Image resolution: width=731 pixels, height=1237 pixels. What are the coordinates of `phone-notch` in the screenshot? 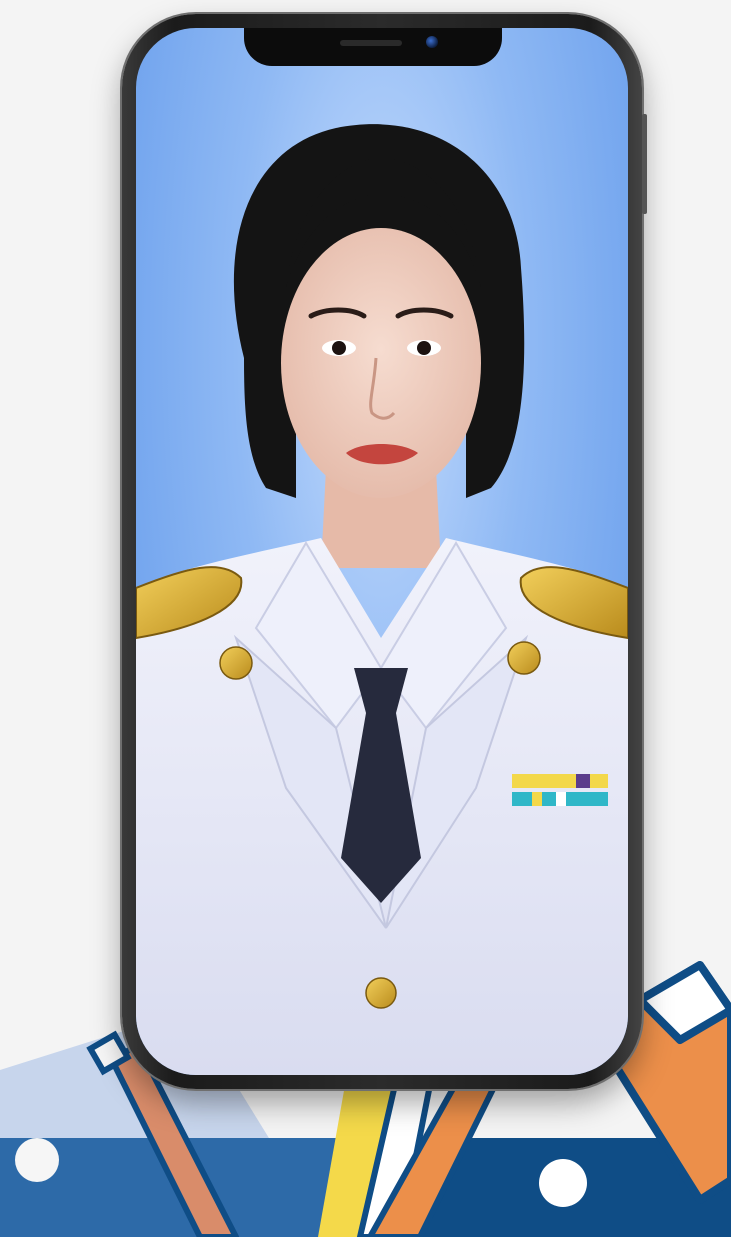 It's located at (373, 47).